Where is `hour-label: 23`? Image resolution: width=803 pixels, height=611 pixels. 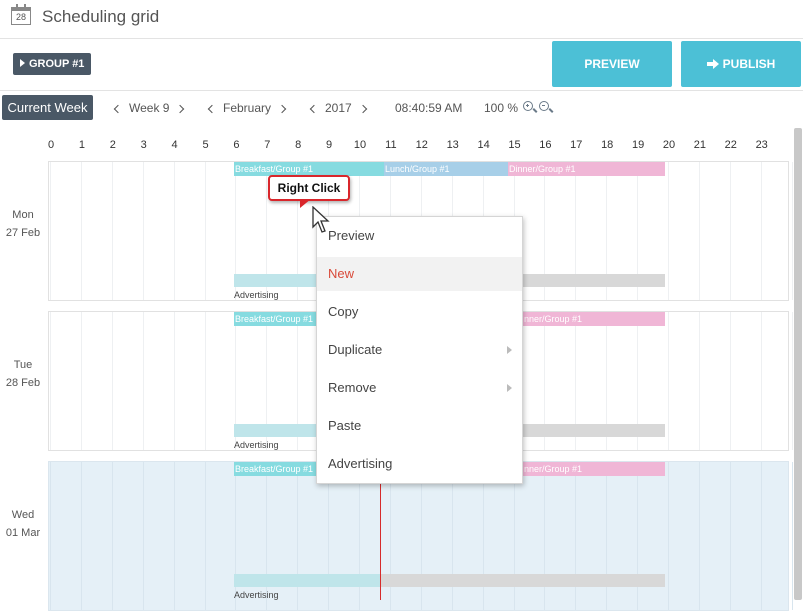
hour-label: 23 is located at coordinates (761, 145).